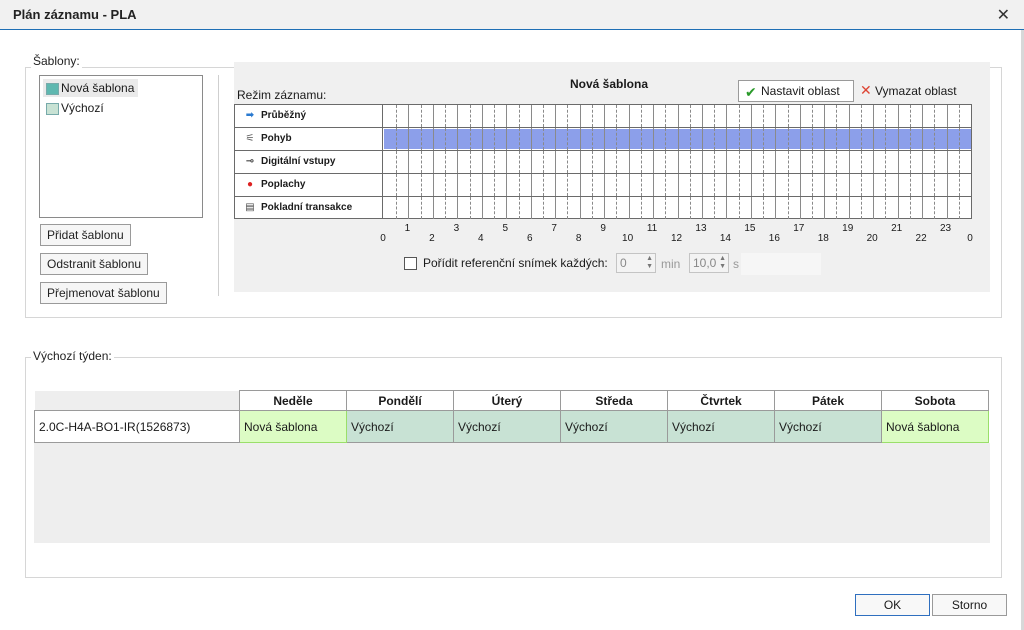  I want to click on schedule-row-pos-transactions: ▤ Pokladní transakce, so click(603, 208).